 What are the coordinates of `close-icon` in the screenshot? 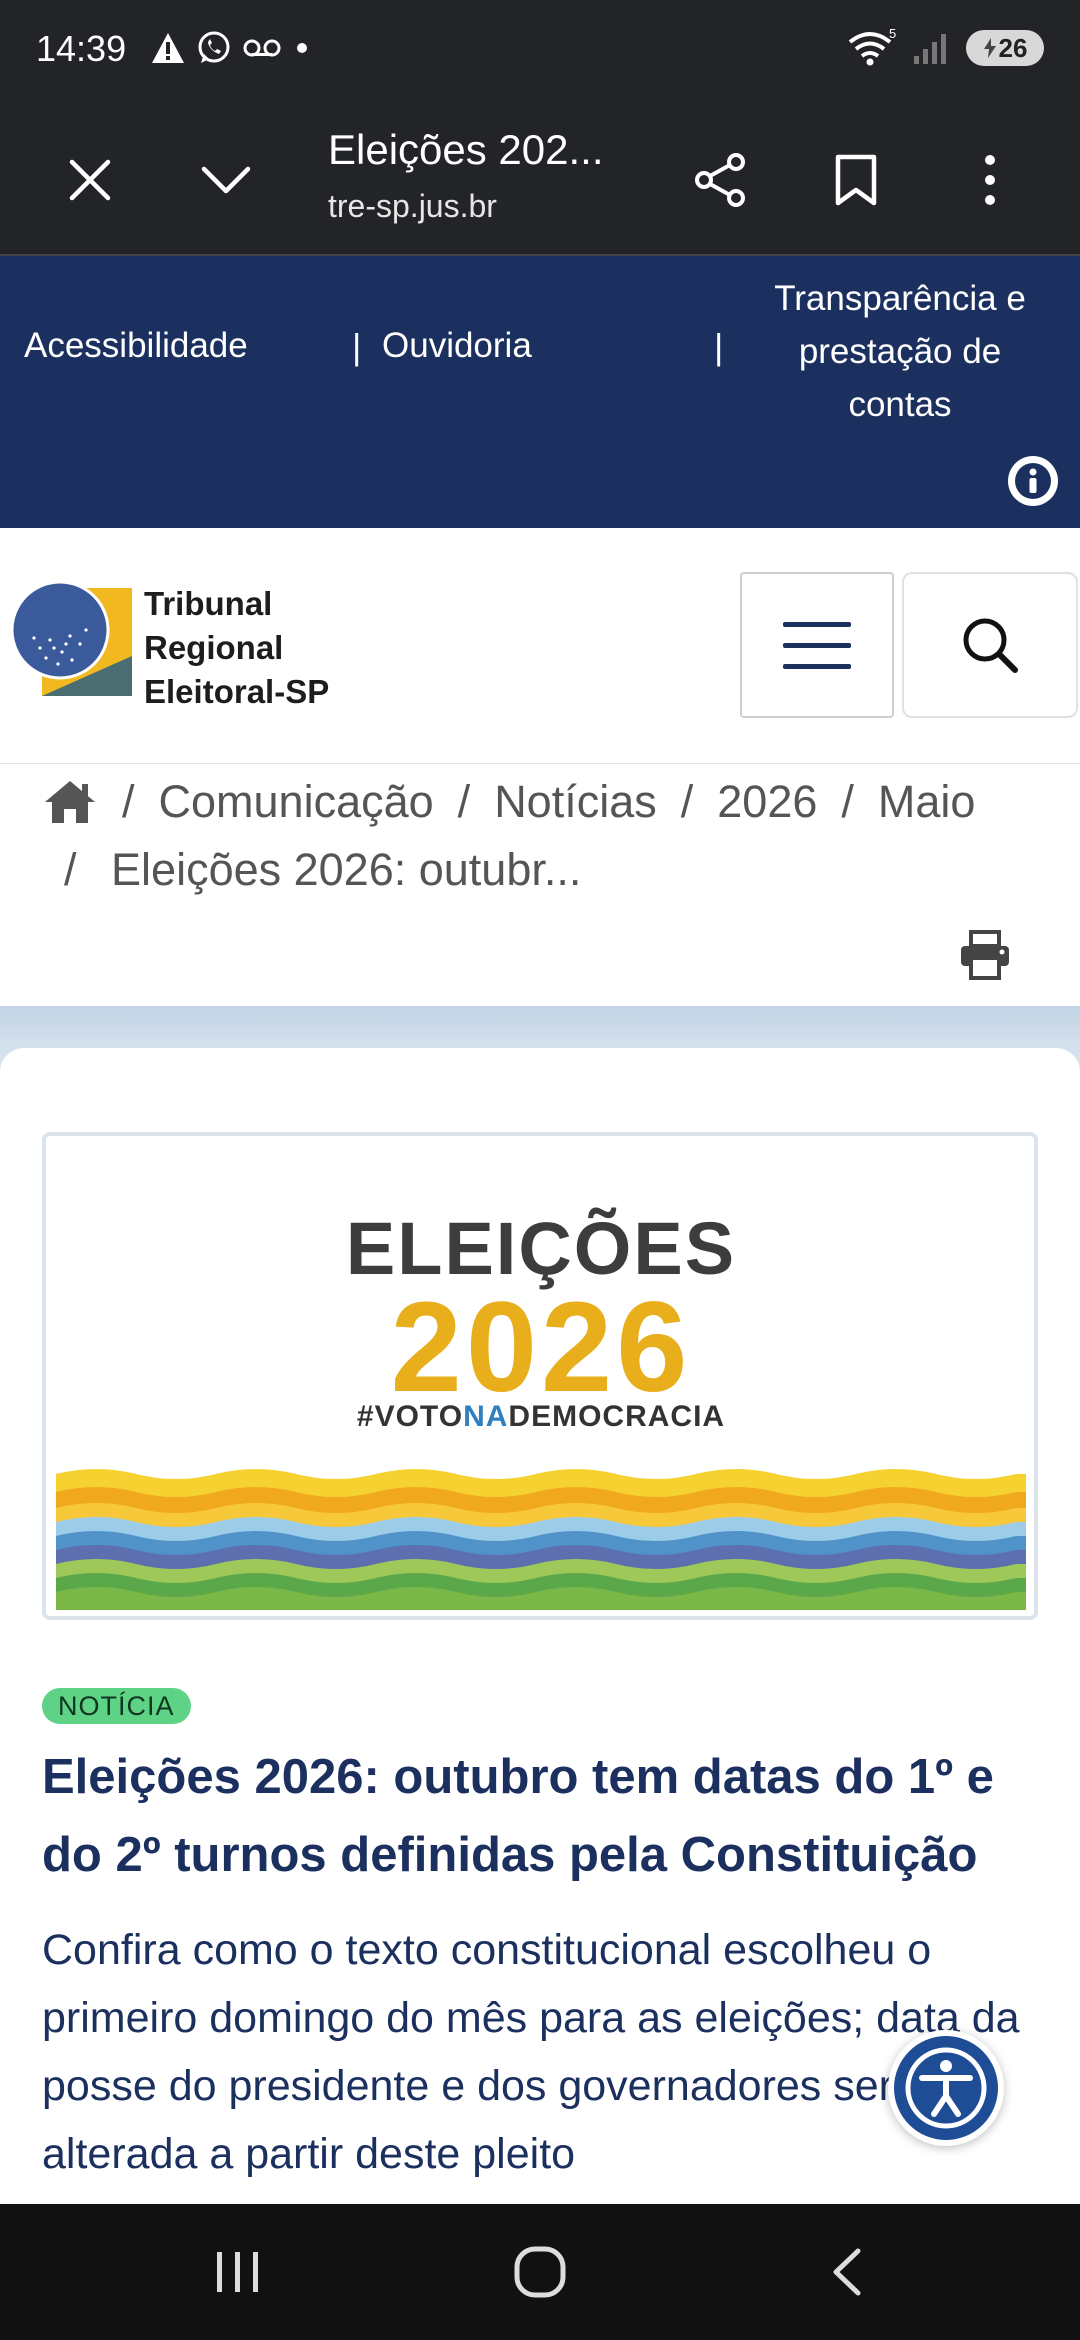 It's located at (90, 180).